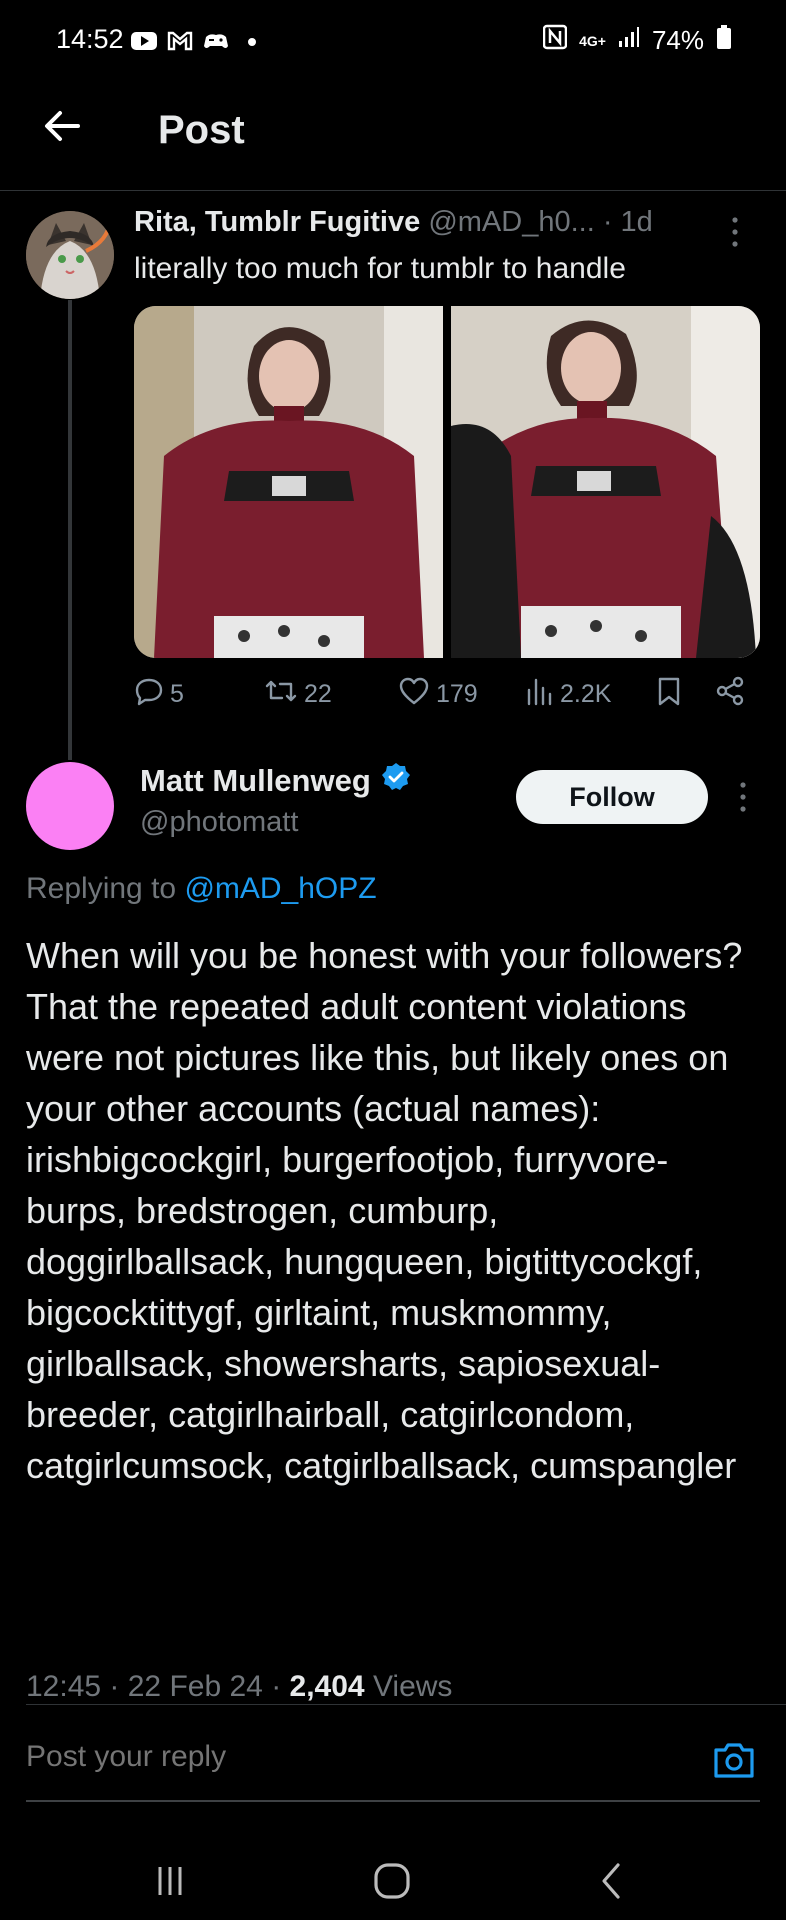 The image size is (786, 1920). I want to click on notification-icons, so click(198, 41).